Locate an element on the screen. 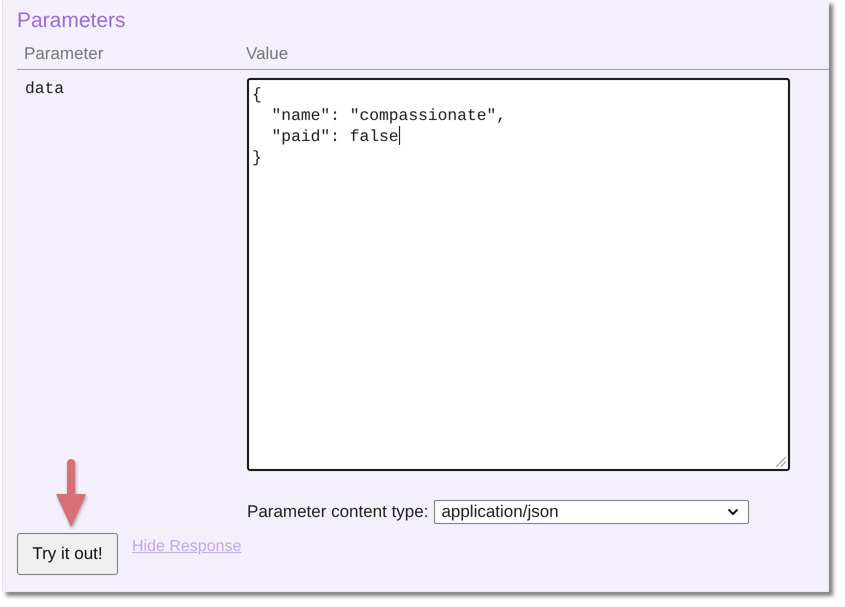 This screenshot has height=607, width=845. content-type-select: application/json is located at coordinates (592, 512).